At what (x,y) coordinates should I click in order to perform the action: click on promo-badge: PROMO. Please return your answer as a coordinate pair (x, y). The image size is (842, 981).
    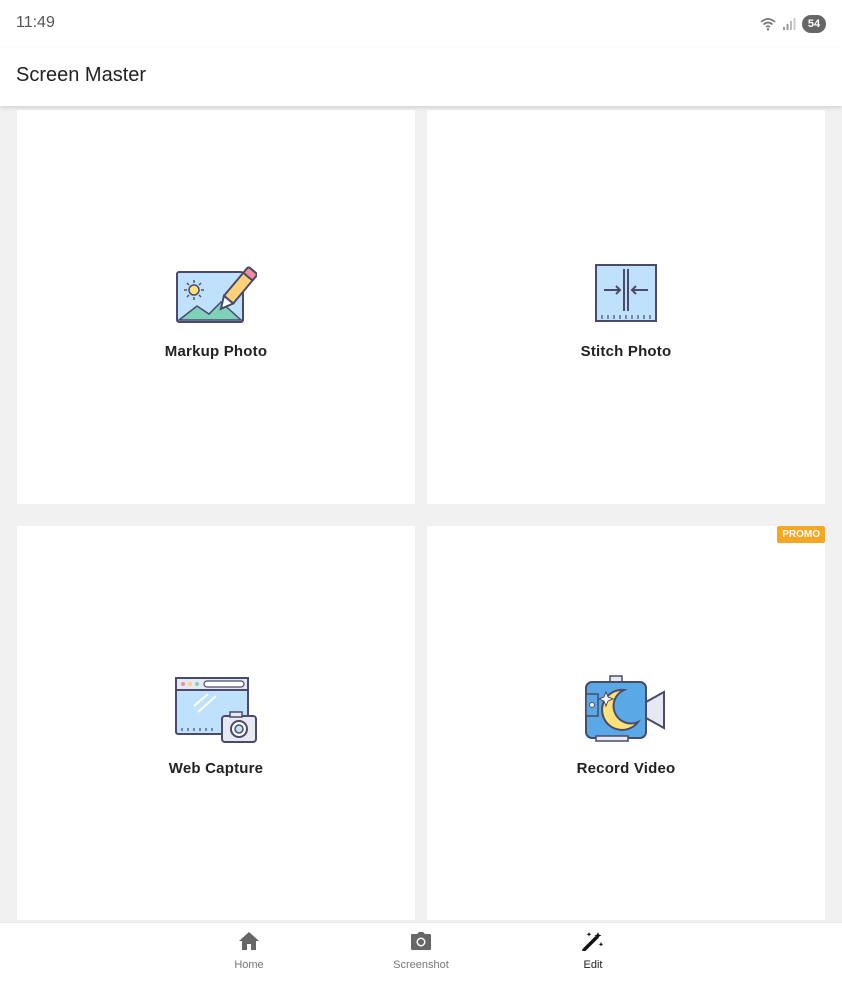
    Looking at the image, I should click on (801, 534).